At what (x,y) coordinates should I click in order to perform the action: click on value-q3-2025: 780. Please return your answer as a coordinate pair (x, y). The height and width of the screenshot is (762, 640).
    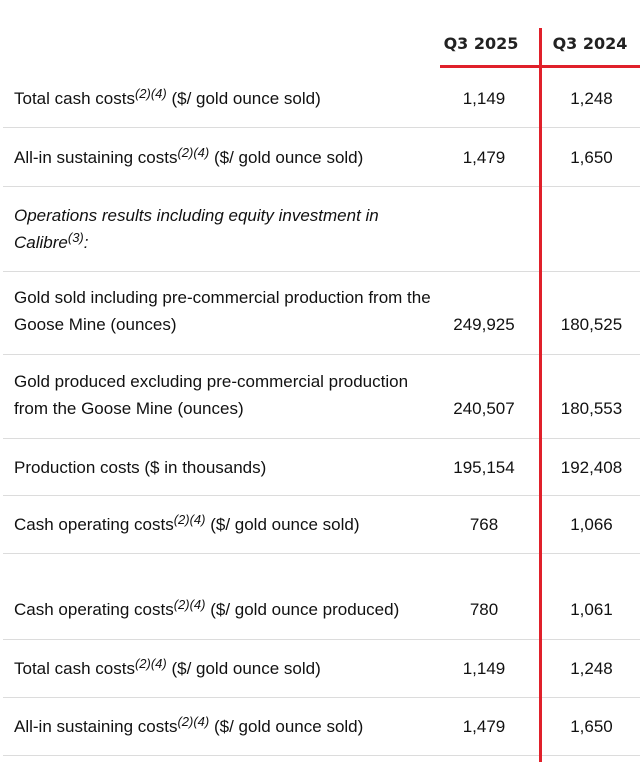
    Looking at the image, I should click on (484, 609).